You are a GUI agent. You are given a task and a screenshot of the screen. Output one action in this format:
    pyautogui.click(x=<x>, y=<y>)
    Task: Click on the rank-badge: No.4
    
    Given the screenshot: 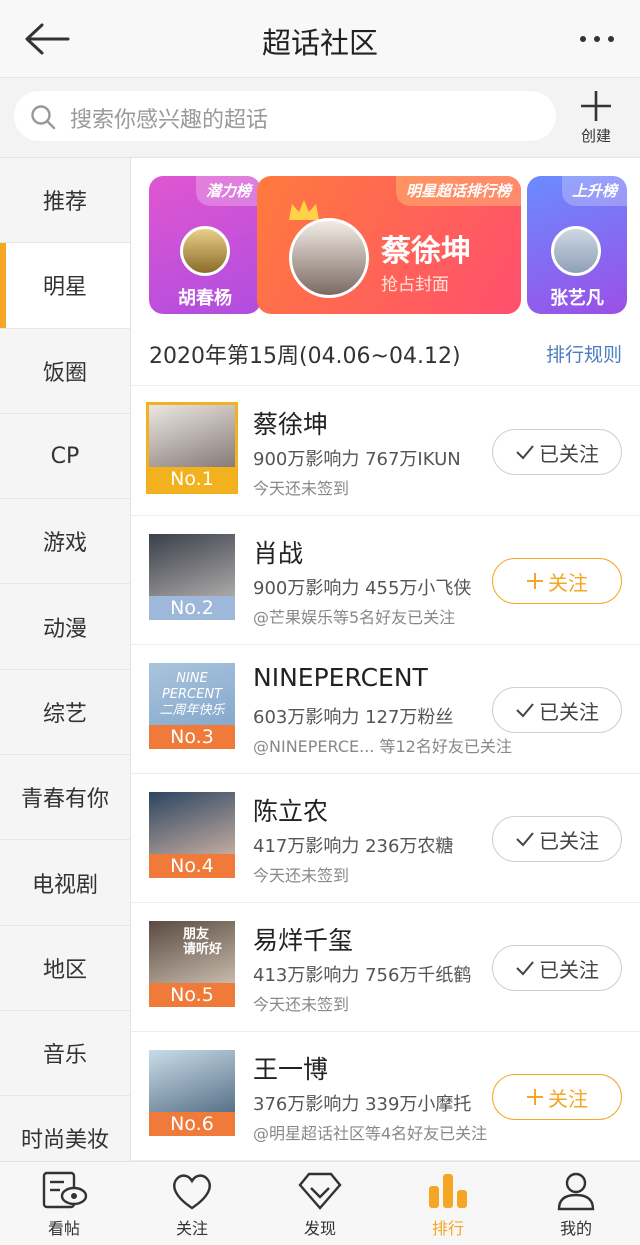 What is the action you would take?
    pyautogui.click(x=192, y=866)
    